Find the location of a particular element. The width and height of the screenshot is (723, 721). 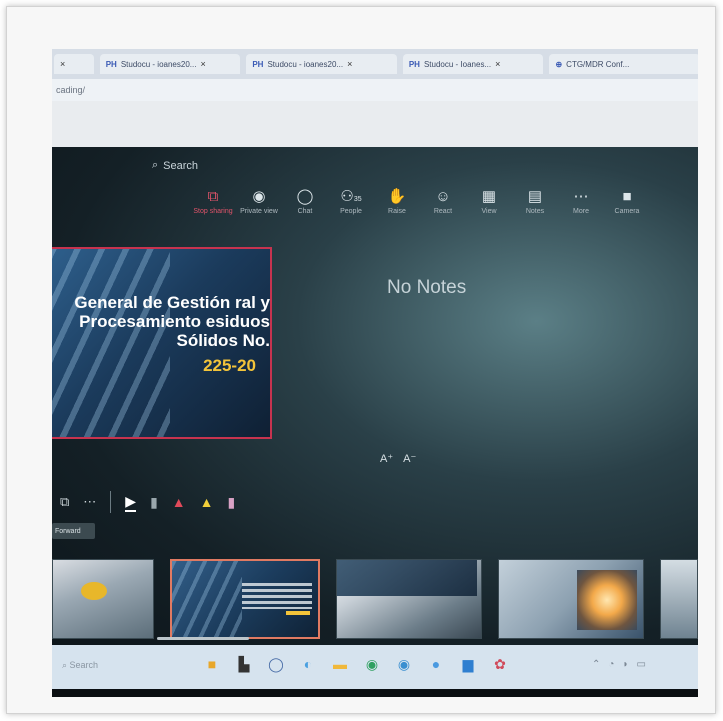

react-icon: ☺ is located at coordinates (443, 196).